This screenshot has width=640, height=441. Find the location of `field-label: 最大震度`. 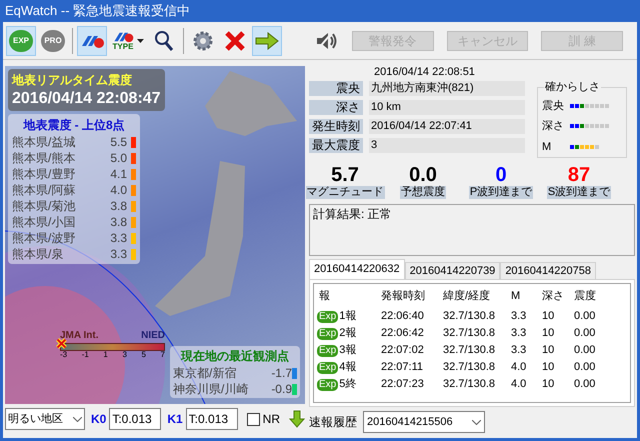

field-label: 最大震度 is located at coordinates (336, 145).